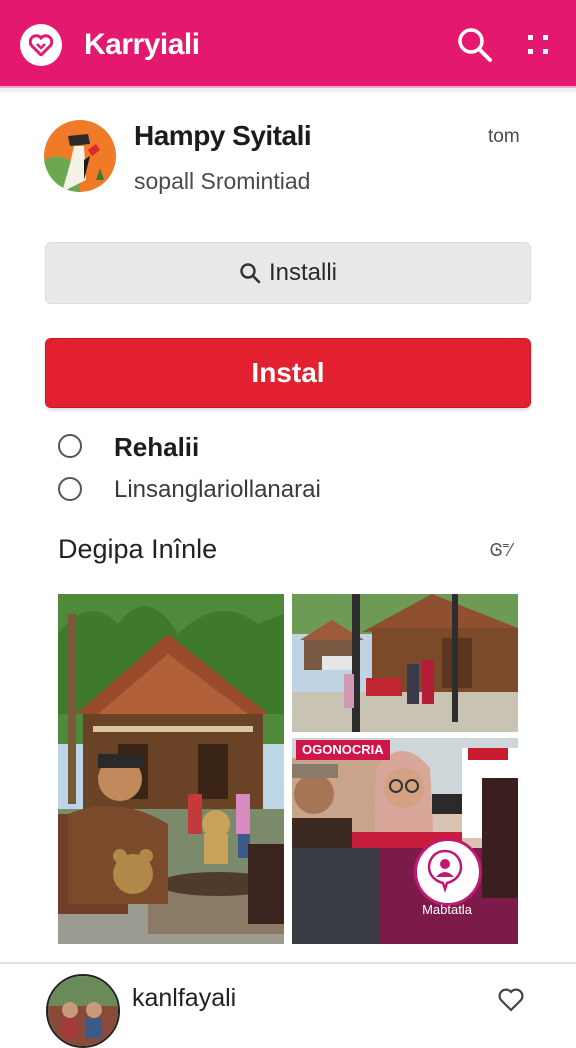 The image size is (576, 1048). I want to click on feed-avatar, so click(83, 1011).